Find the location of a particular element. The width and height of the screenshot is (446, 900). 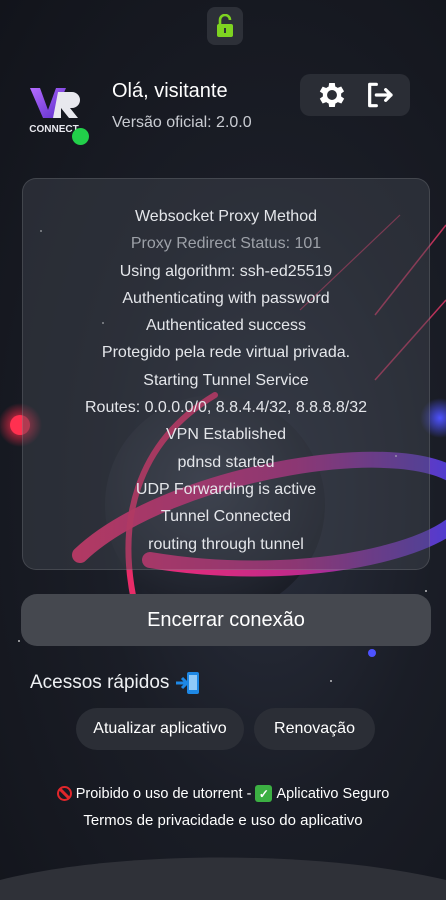

log-line: routing through tunnel is located at coordinates (226, 544).